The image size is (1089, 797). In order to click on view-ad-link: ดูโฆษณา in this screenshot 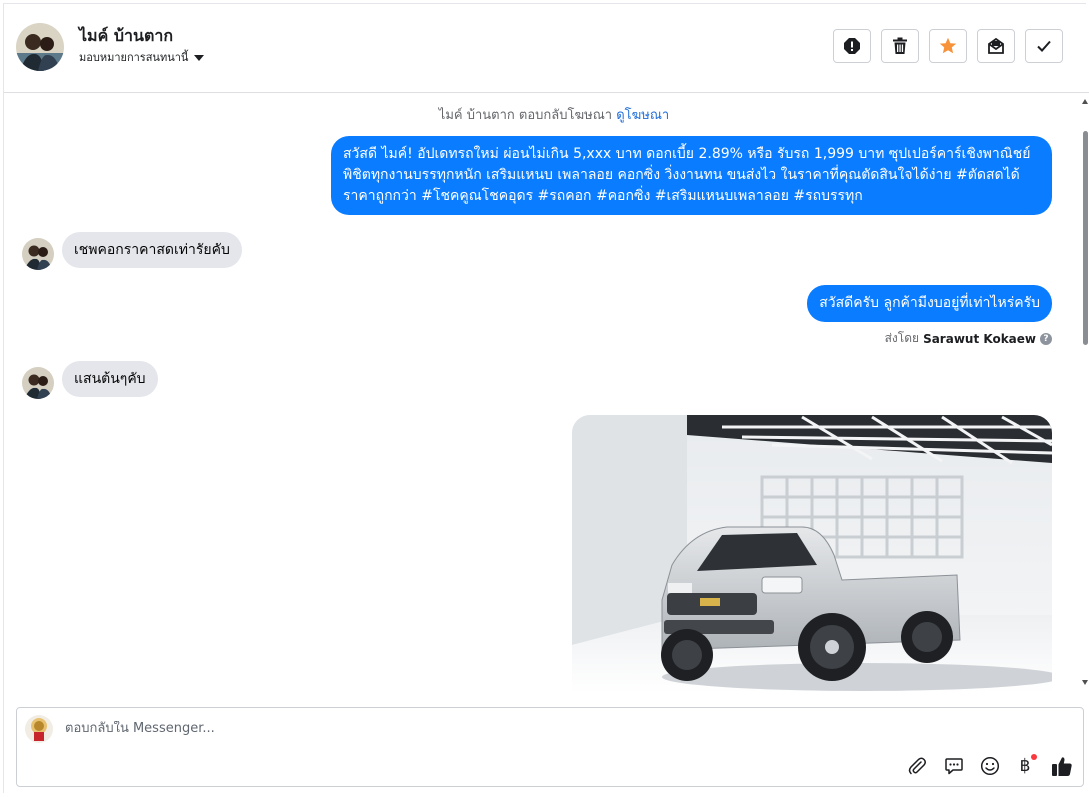, I will do `click(642, 115)`.